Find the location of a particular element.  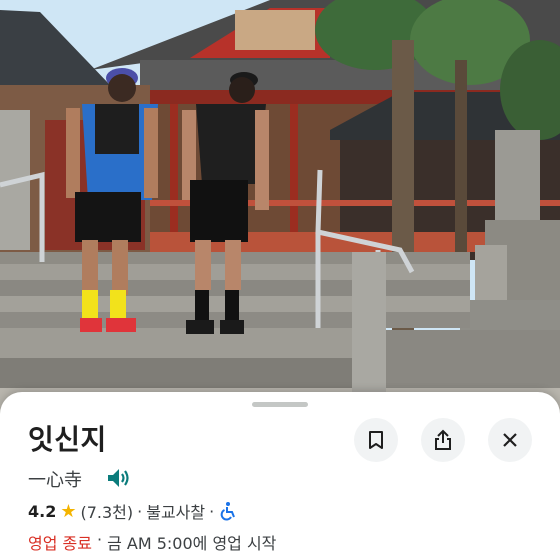

close-icon is located at coordinates (510, 440).